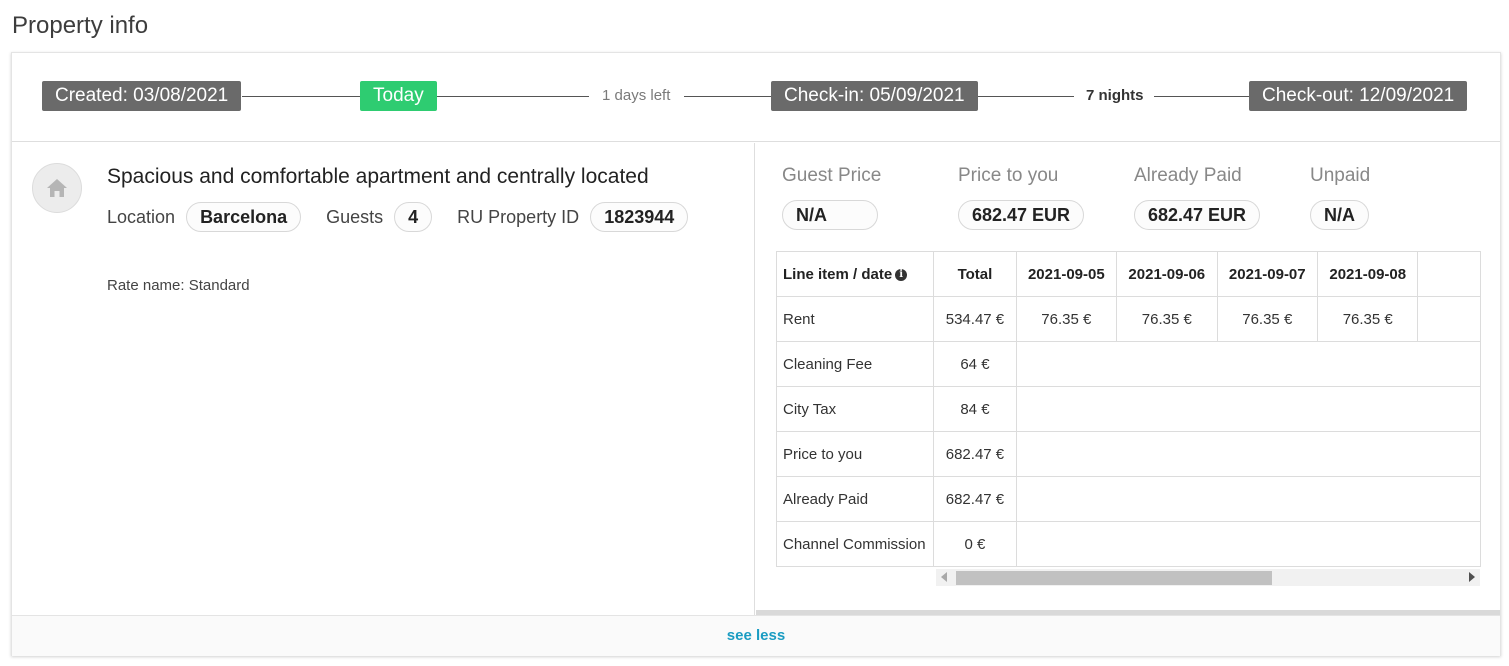 The image size is (1509, 666). I want to click on guests-pill: 4, so click(413, 217).